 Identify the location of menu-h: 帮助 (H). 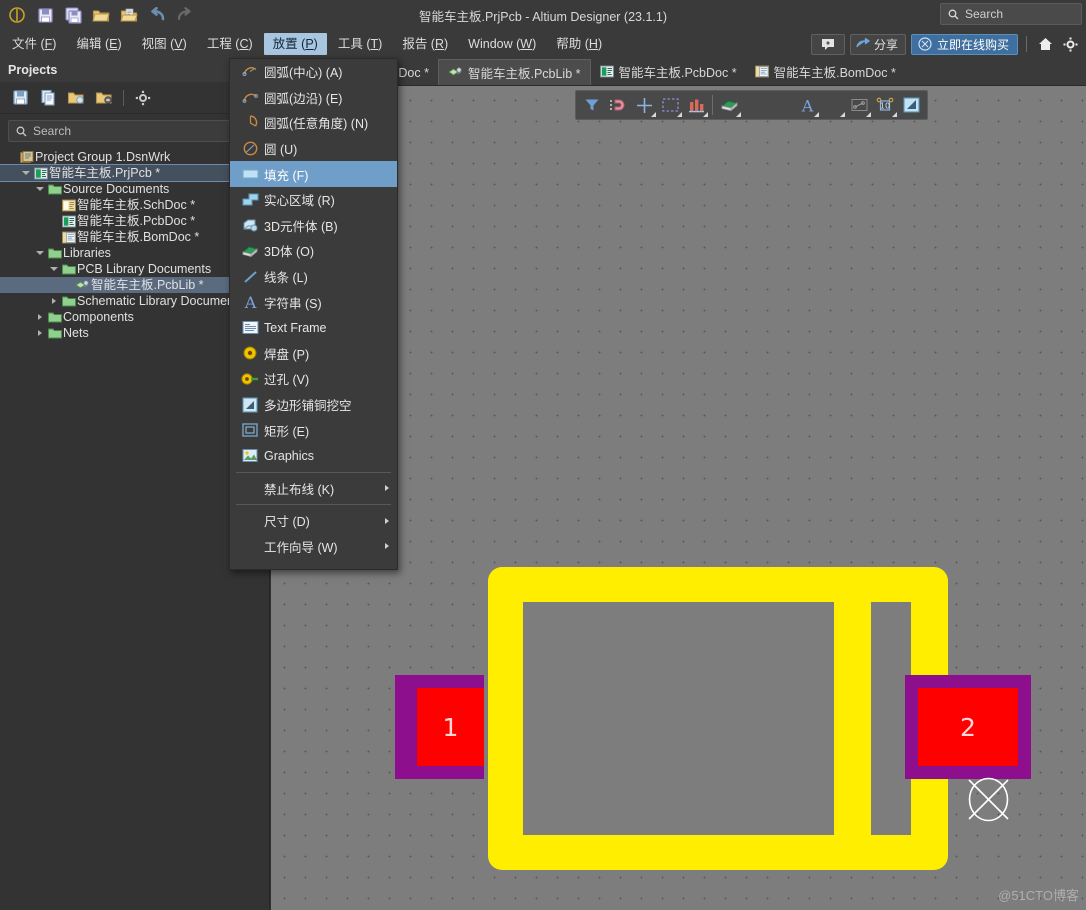
(579, 44).